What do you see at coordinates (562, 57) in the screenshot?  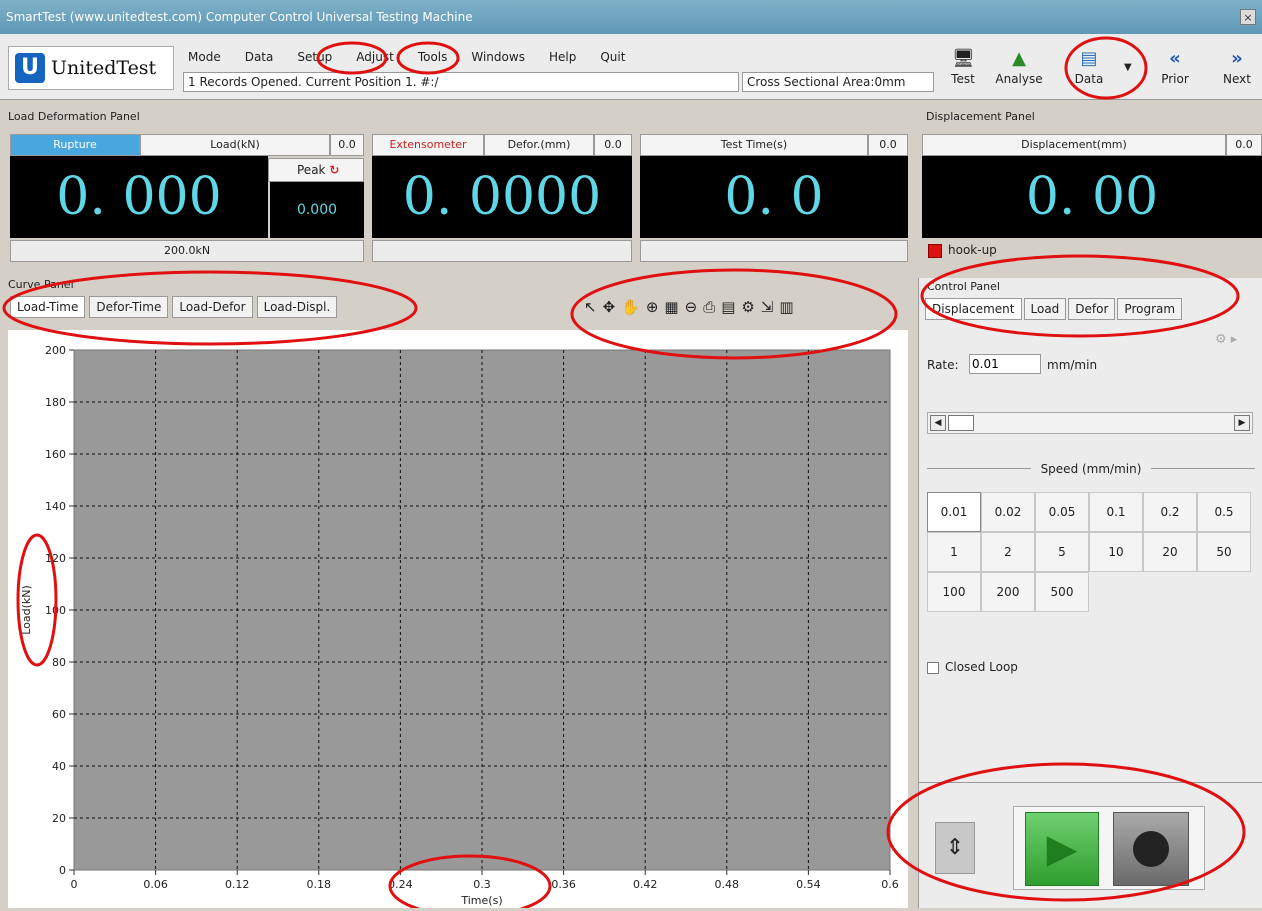 I see `menu-help: Help` at bounding box center [562, 57].